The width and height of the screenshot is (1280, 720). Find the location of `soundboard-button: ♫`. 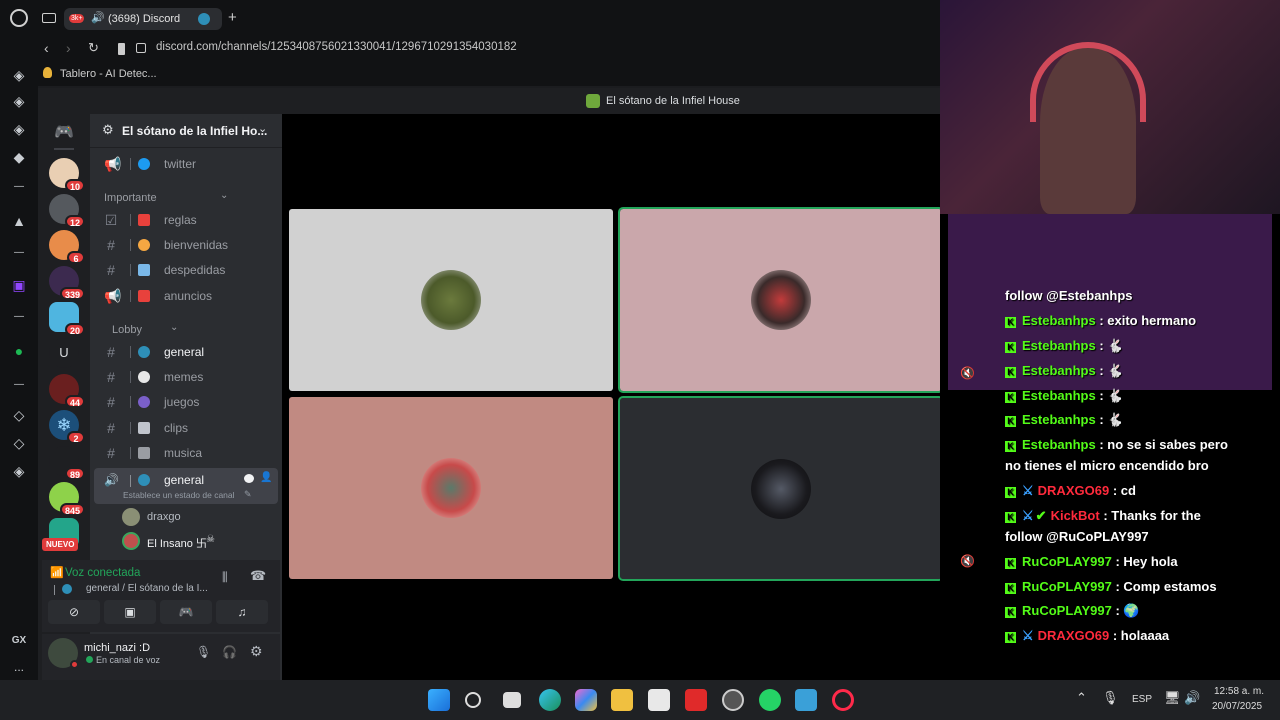

soundboard-button: ♫ is located at coordinates (242, 612).